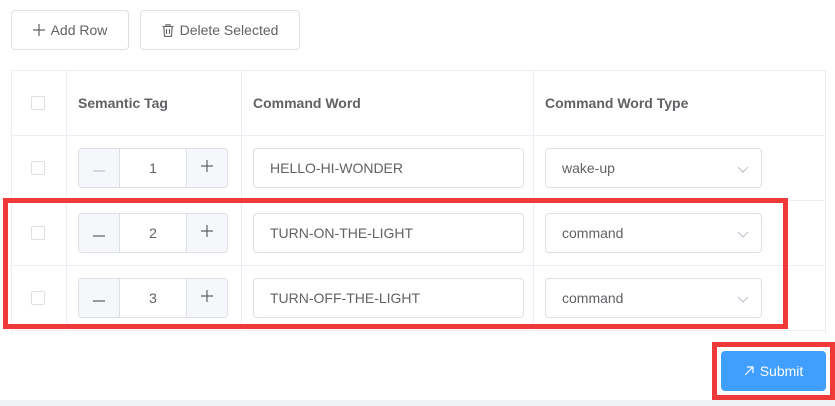  I want to click on delete-selected-button: Delete Selected, so click(220, 30).